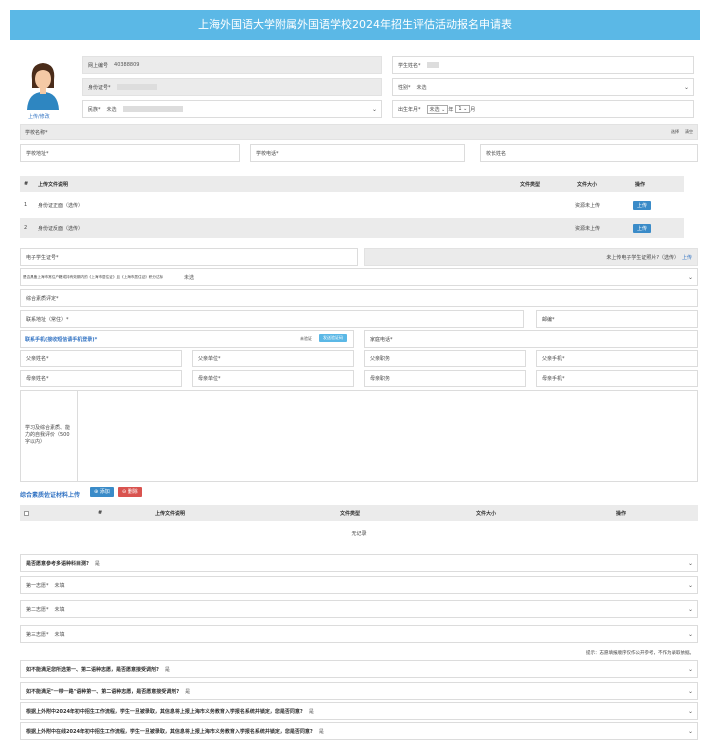  What do you see at coordinates (617, 319) in the screenshot?
I see `zip-code-field: 邮编*` at bounding box center [617, 319].